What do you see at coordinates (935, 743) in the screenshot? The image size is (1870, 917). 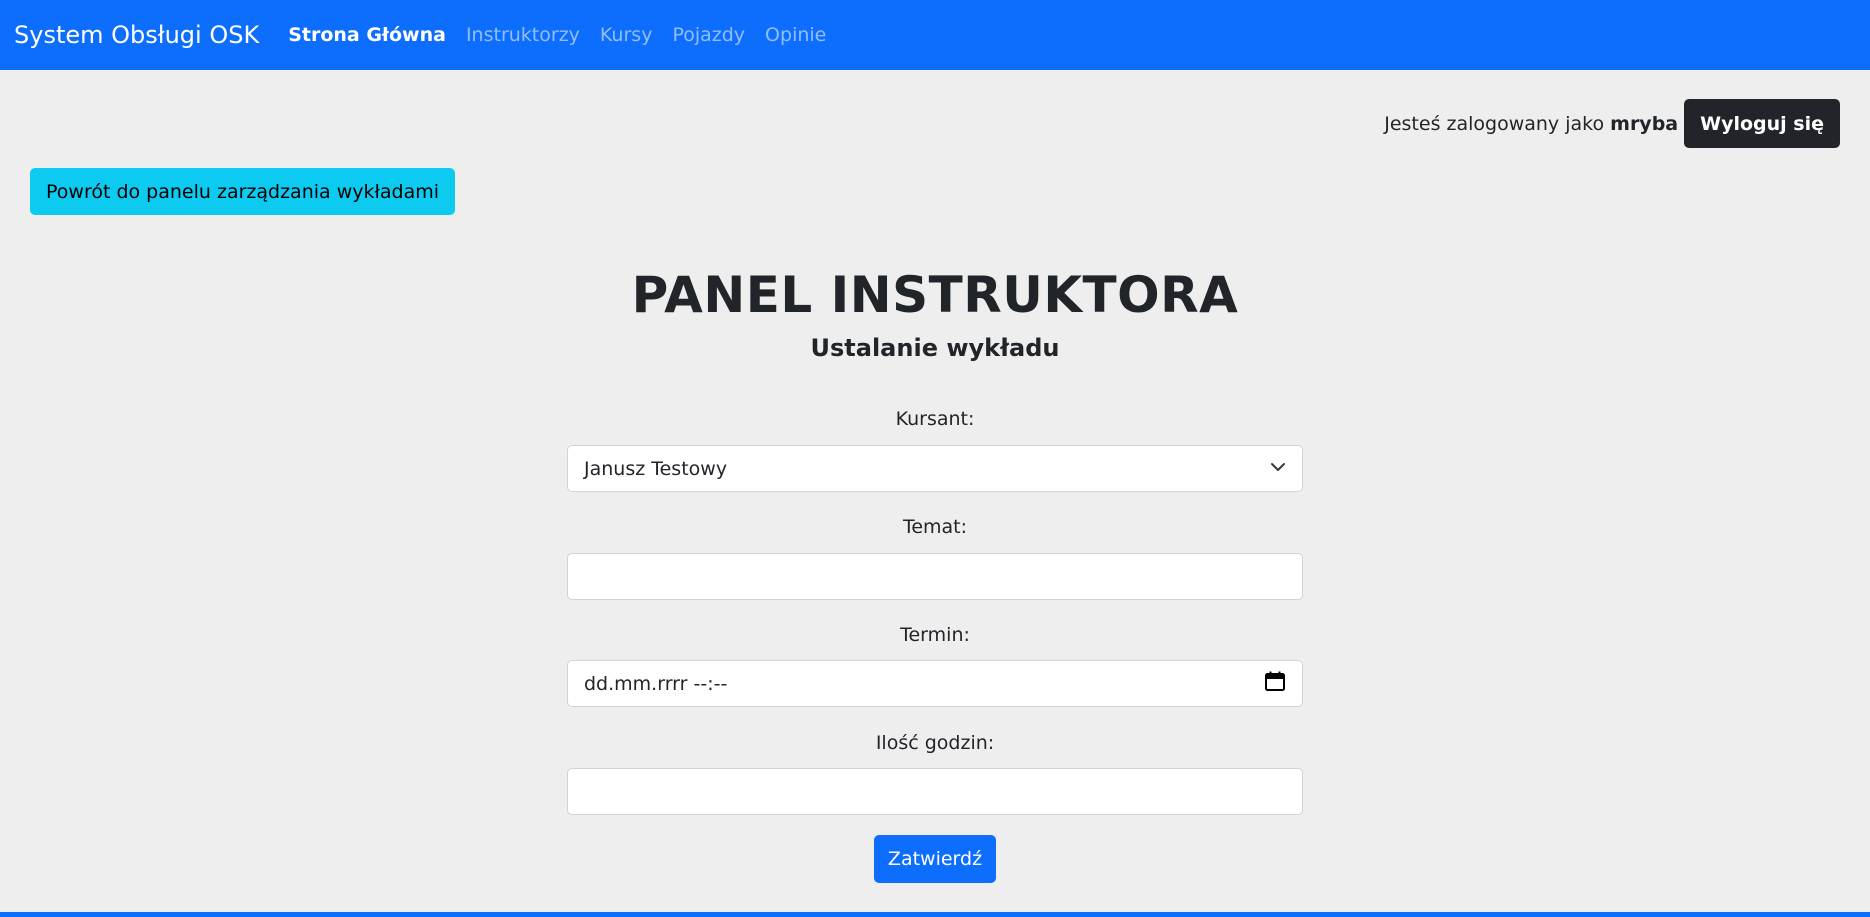 I see `hours-label: Ilość godzin:` at bounding box center [935, 743].